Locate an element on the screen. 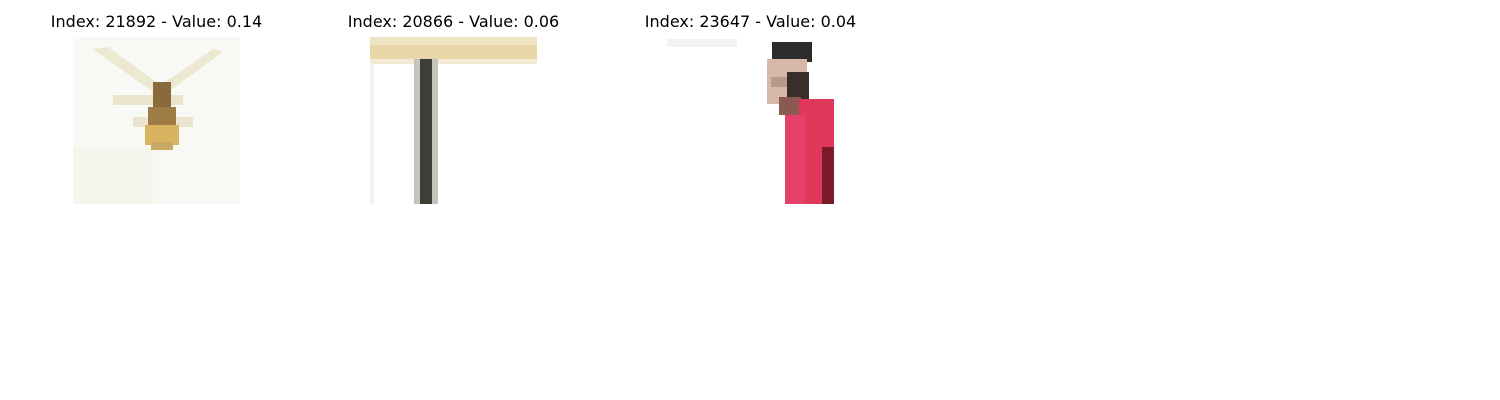 The image size is (1500, 400). subplot-title: Index: 20866 - Value: 0.06 is located at coordinates (453, 21).